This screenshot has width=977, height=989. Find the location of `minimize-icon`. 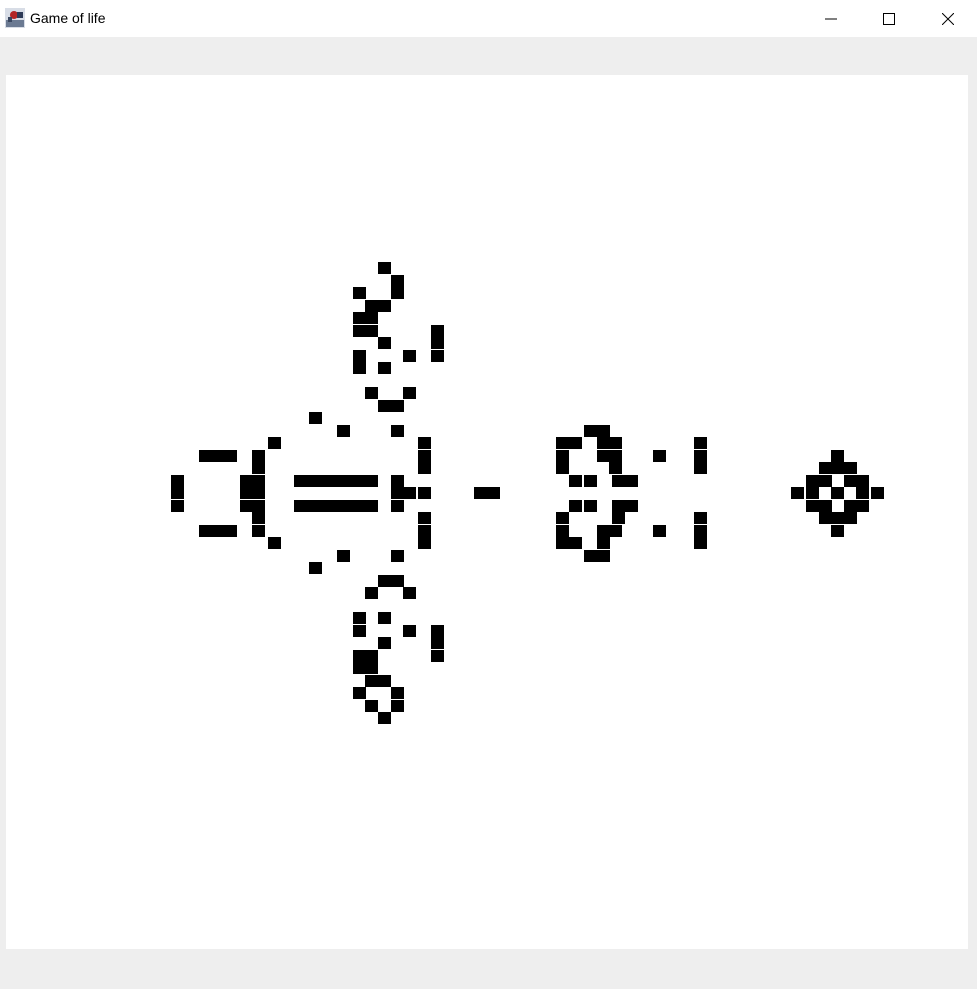

minimize-icon is located at coordinates (831, 18).